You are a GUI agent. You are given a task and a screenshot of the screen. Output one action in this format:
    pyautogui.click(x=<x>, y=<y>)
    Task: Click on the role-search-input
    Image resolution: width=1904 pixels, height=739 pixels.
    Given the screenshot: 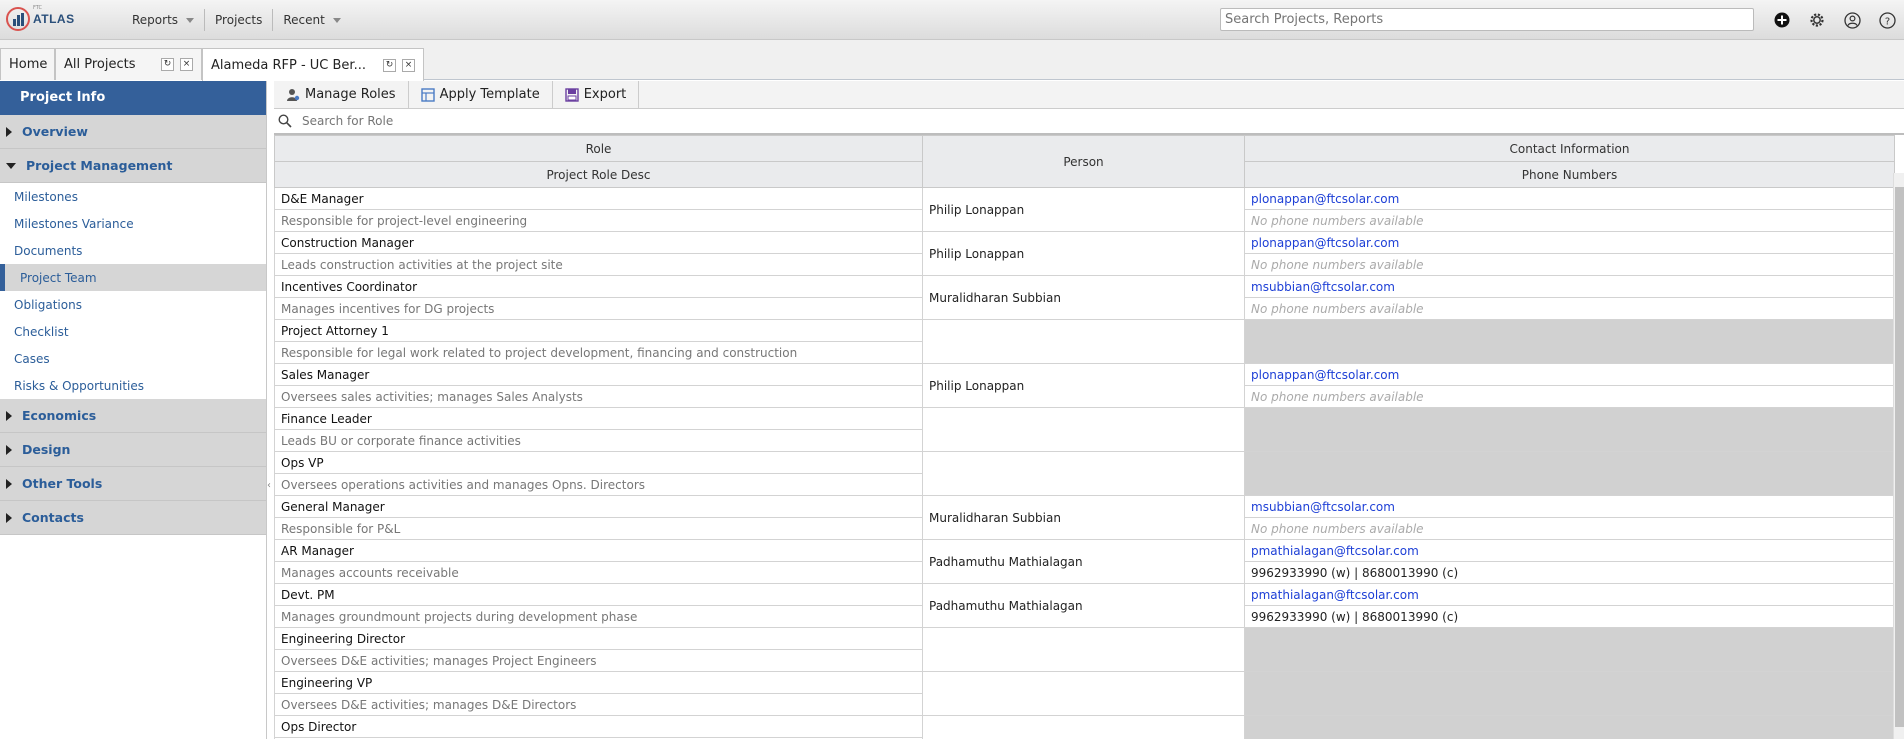 What is the action you would take?
    pyautogui.click(x=496, y=121)
    